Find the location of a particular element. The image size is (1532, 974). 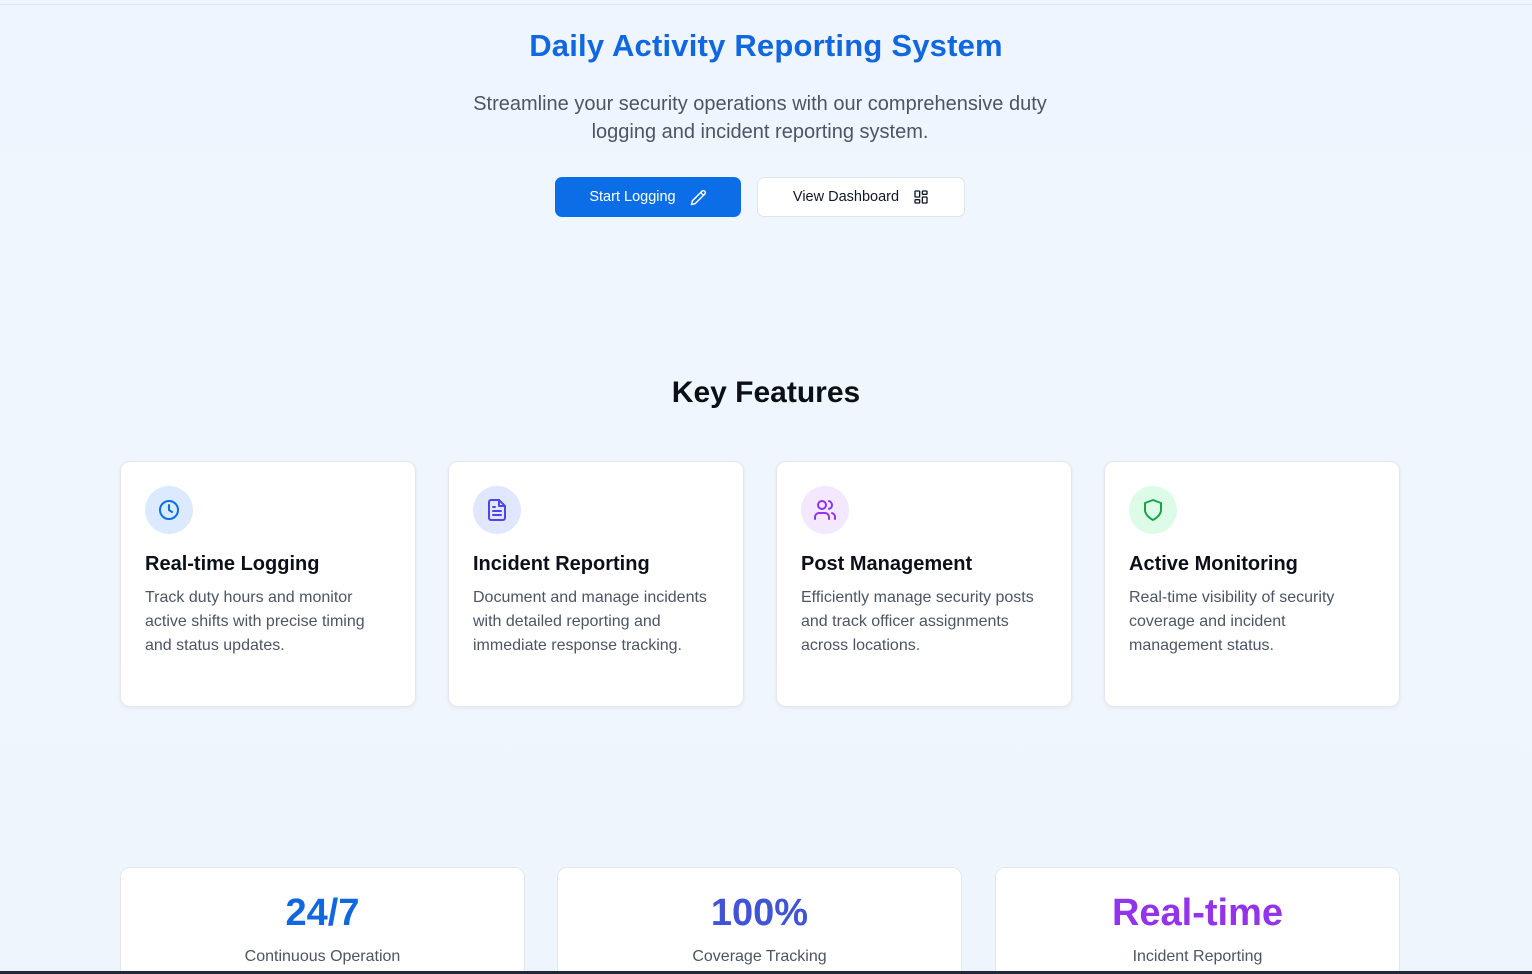

stat-label: Incident Reporting is located at coordinates (1197, 956).